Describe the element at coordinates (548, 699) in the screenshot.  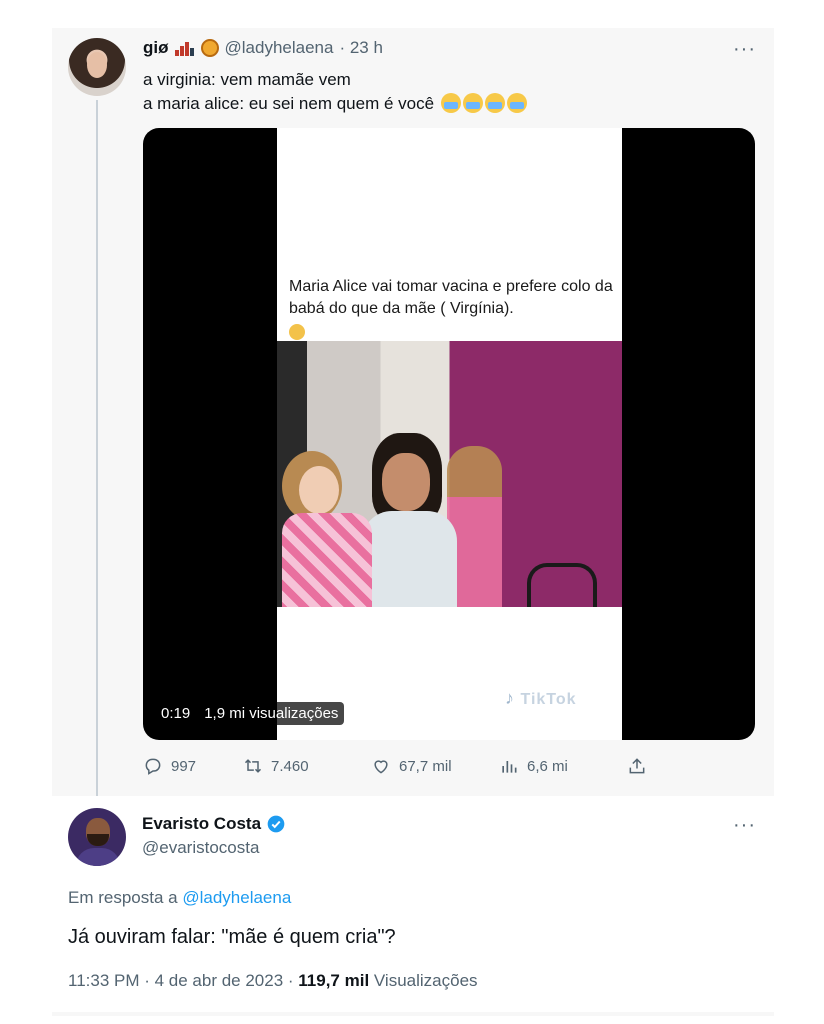
I see `tiktok-watermark-text: TikTok` at that location.